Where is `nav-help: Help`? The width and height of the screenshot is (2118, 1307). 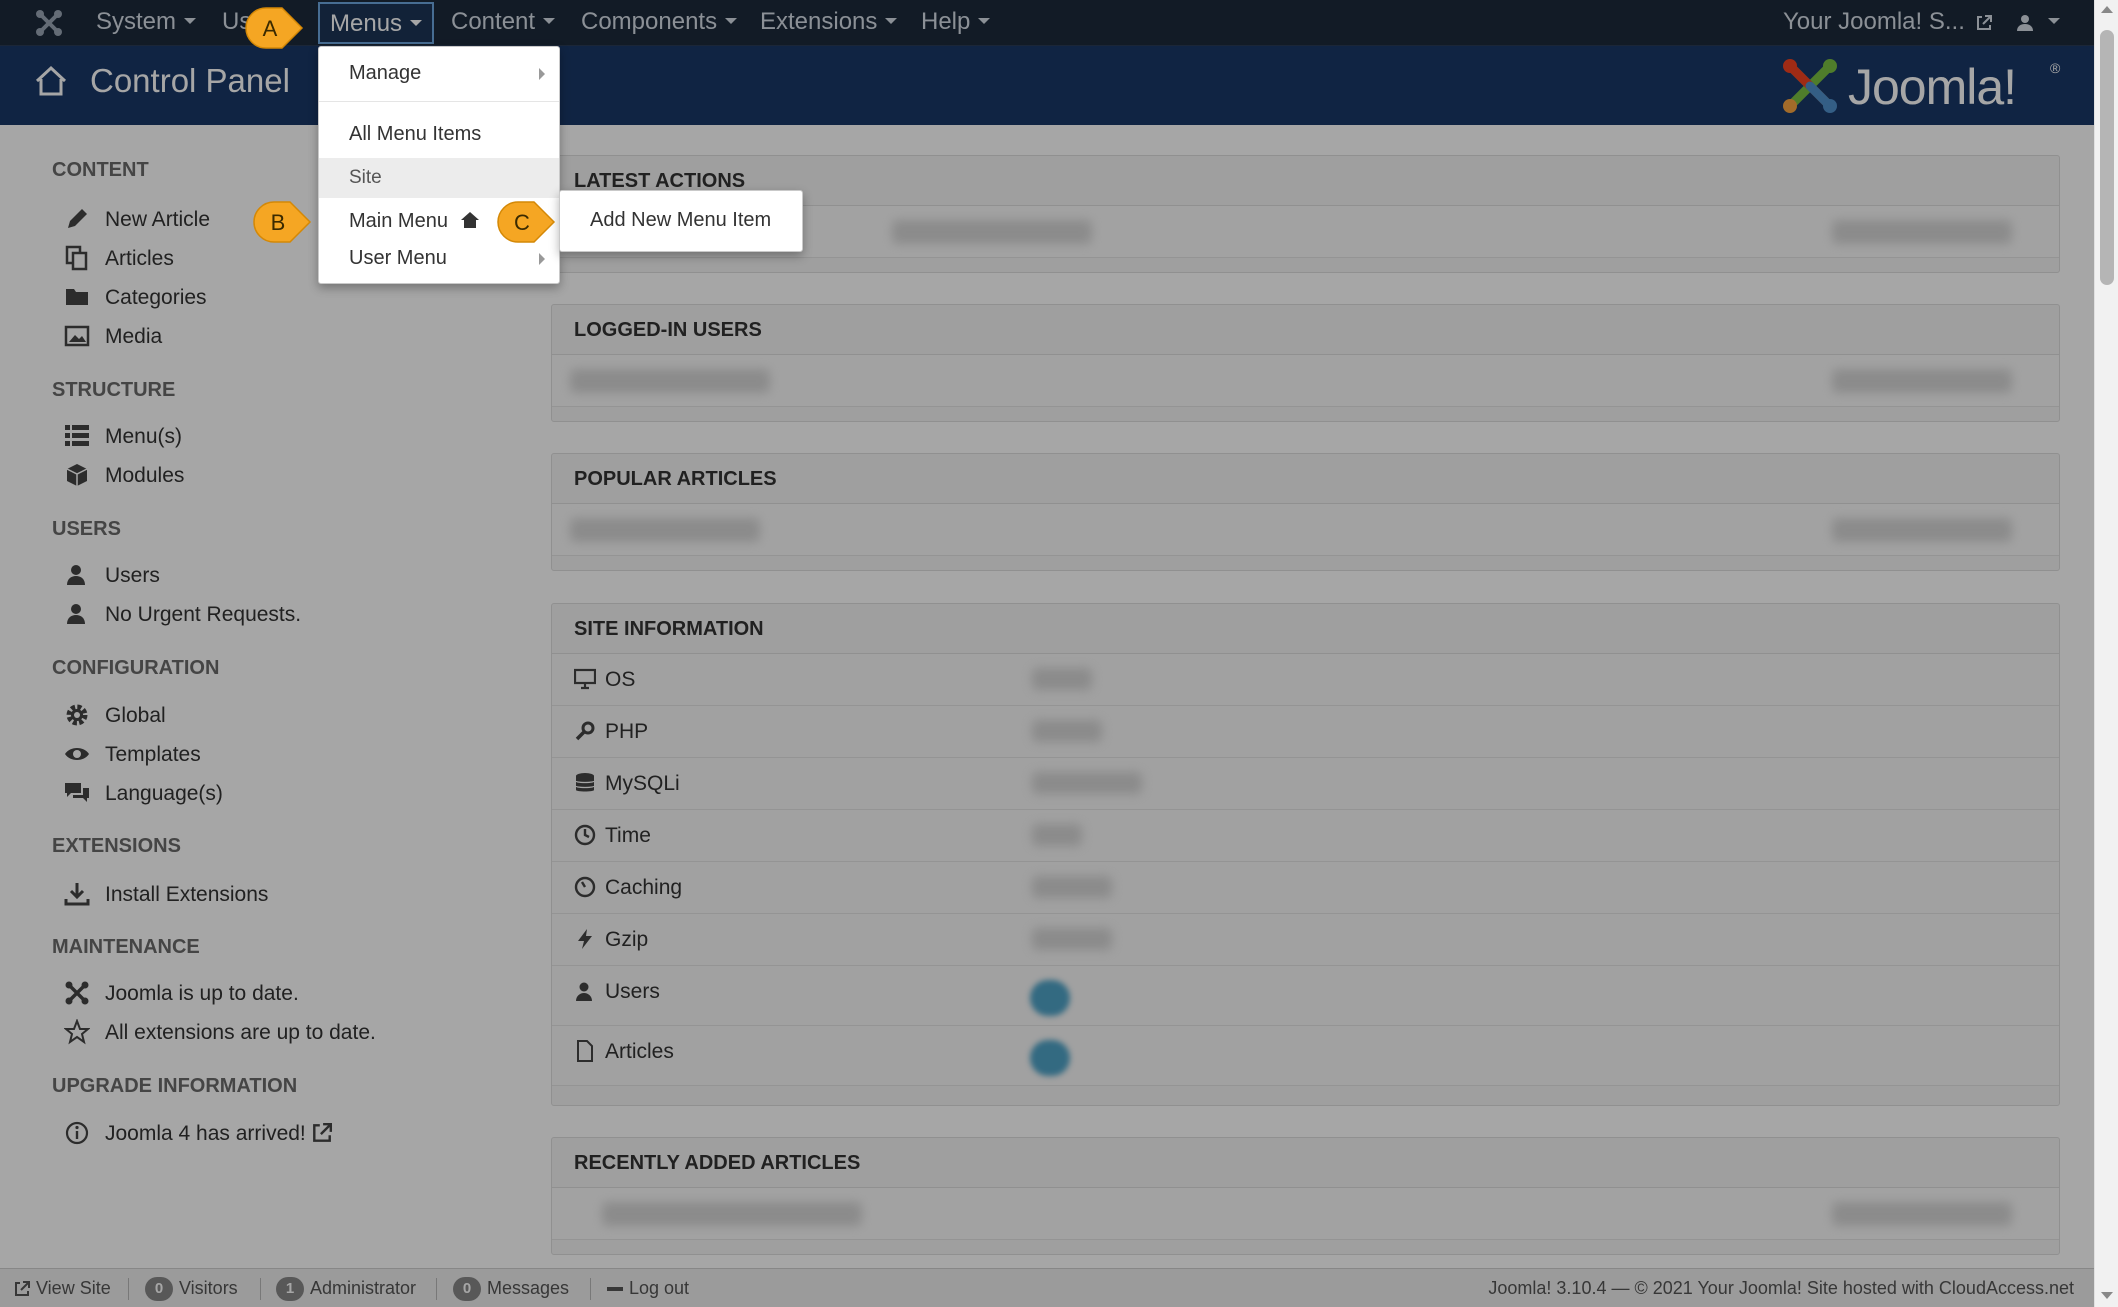
nav-help: Help is located at coordinates (956, 23).